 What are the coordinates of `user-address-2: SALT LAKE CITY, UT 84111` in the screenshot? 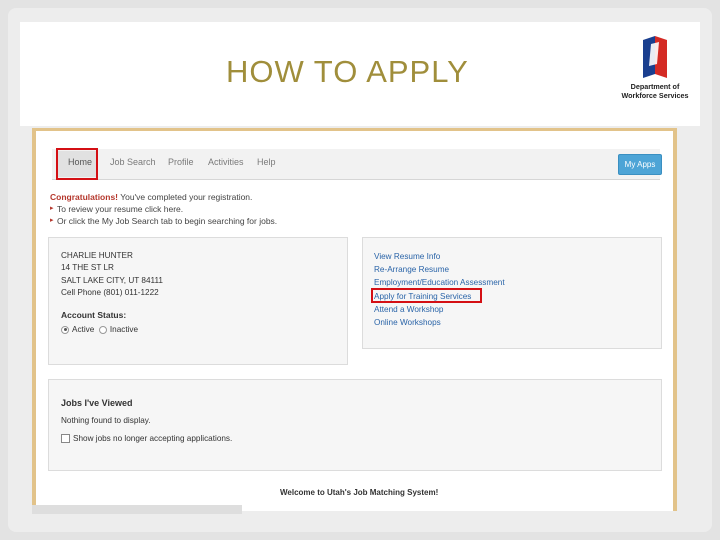 It's located at (112, 280).